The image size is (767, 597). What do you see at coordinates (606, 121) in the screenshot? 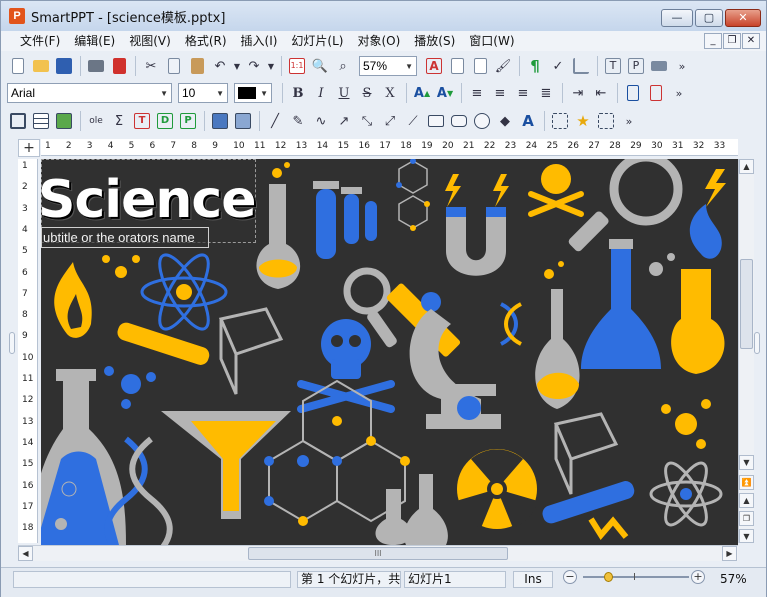
I see `crop-icon` at bounding box center [606, 121].